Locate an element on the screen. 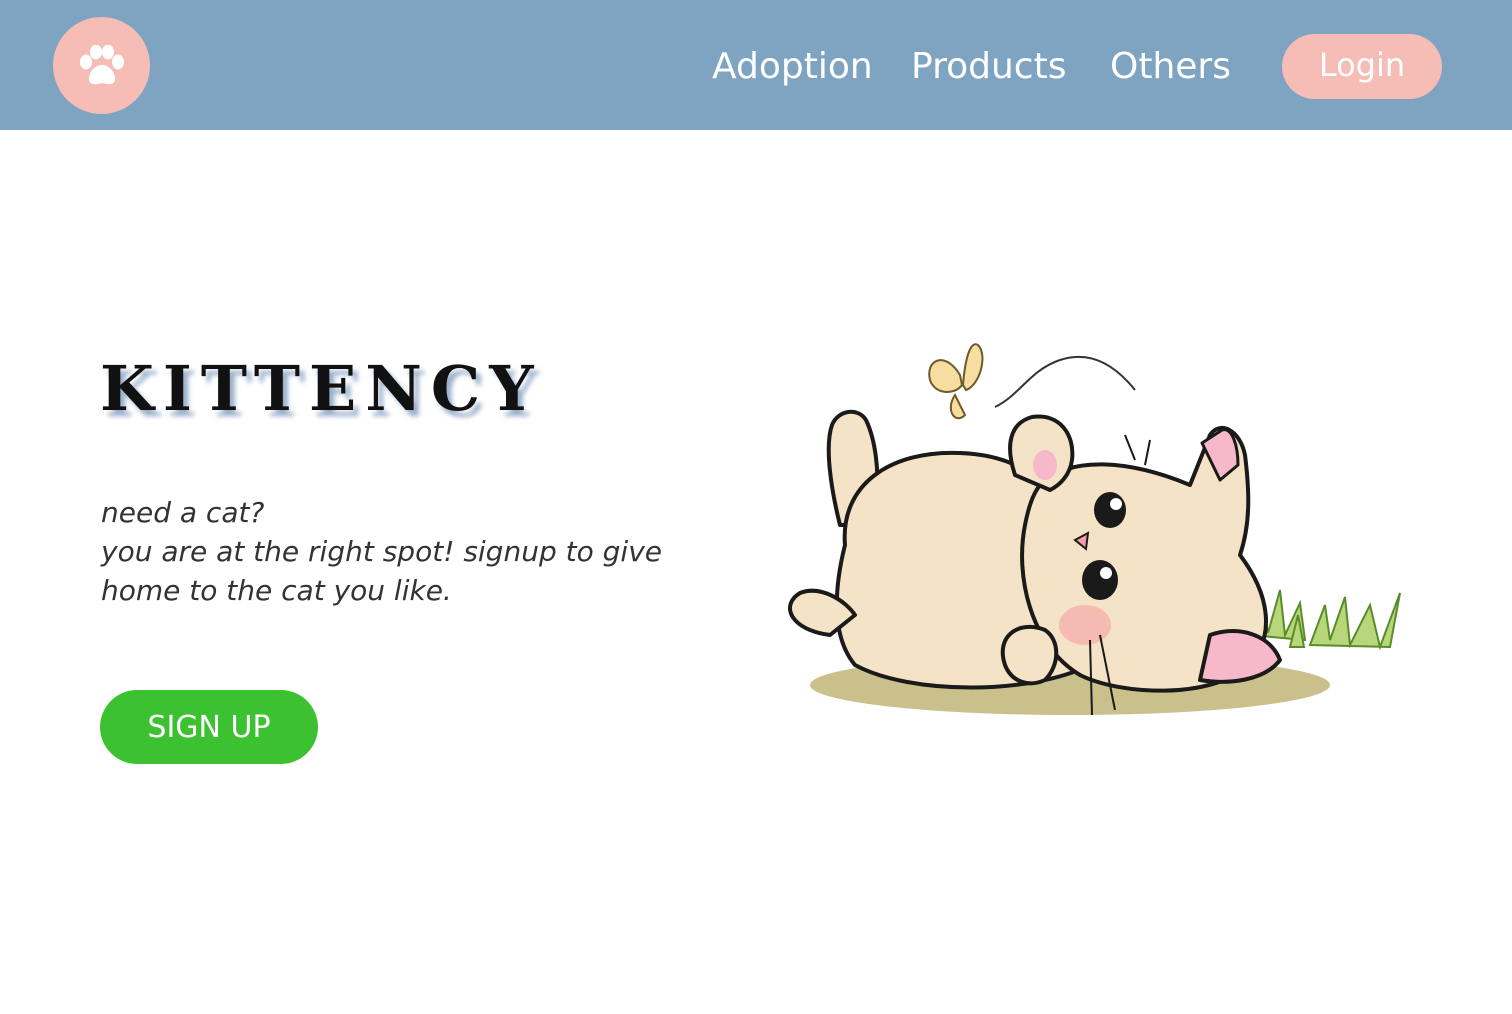 This screenshot has width=1512, height=1014. login-button: Login is located at coordinates (1362, 66).